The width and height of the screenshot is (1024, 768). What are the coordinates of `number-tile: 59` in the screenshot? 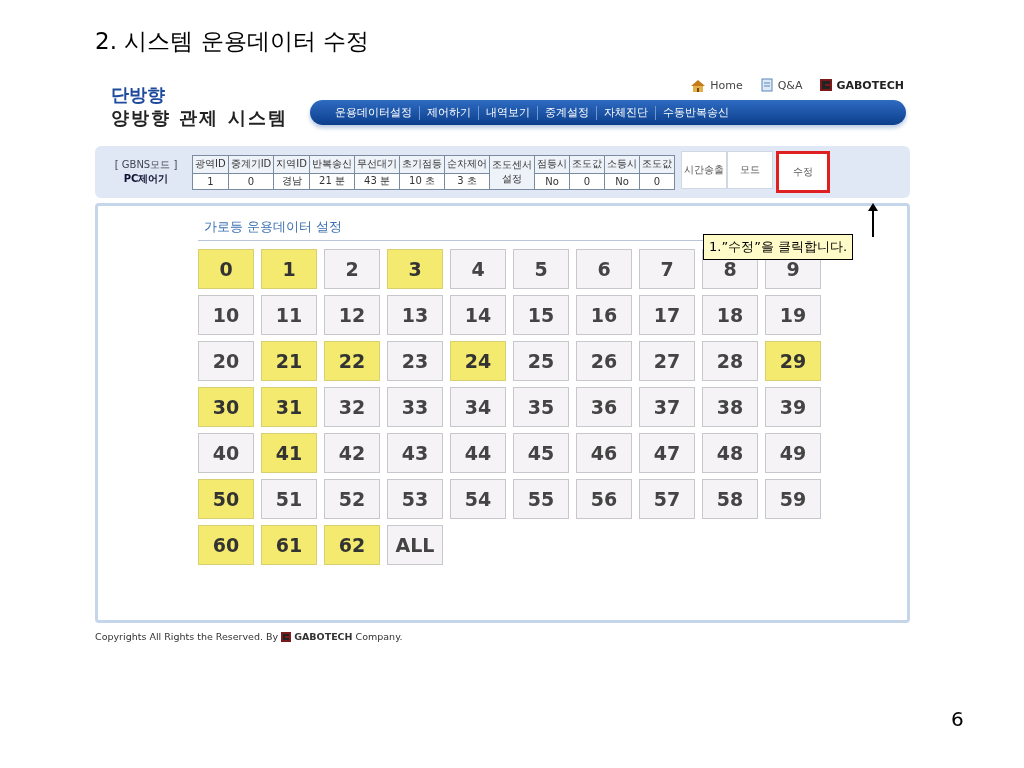 It's located at (793, 499).